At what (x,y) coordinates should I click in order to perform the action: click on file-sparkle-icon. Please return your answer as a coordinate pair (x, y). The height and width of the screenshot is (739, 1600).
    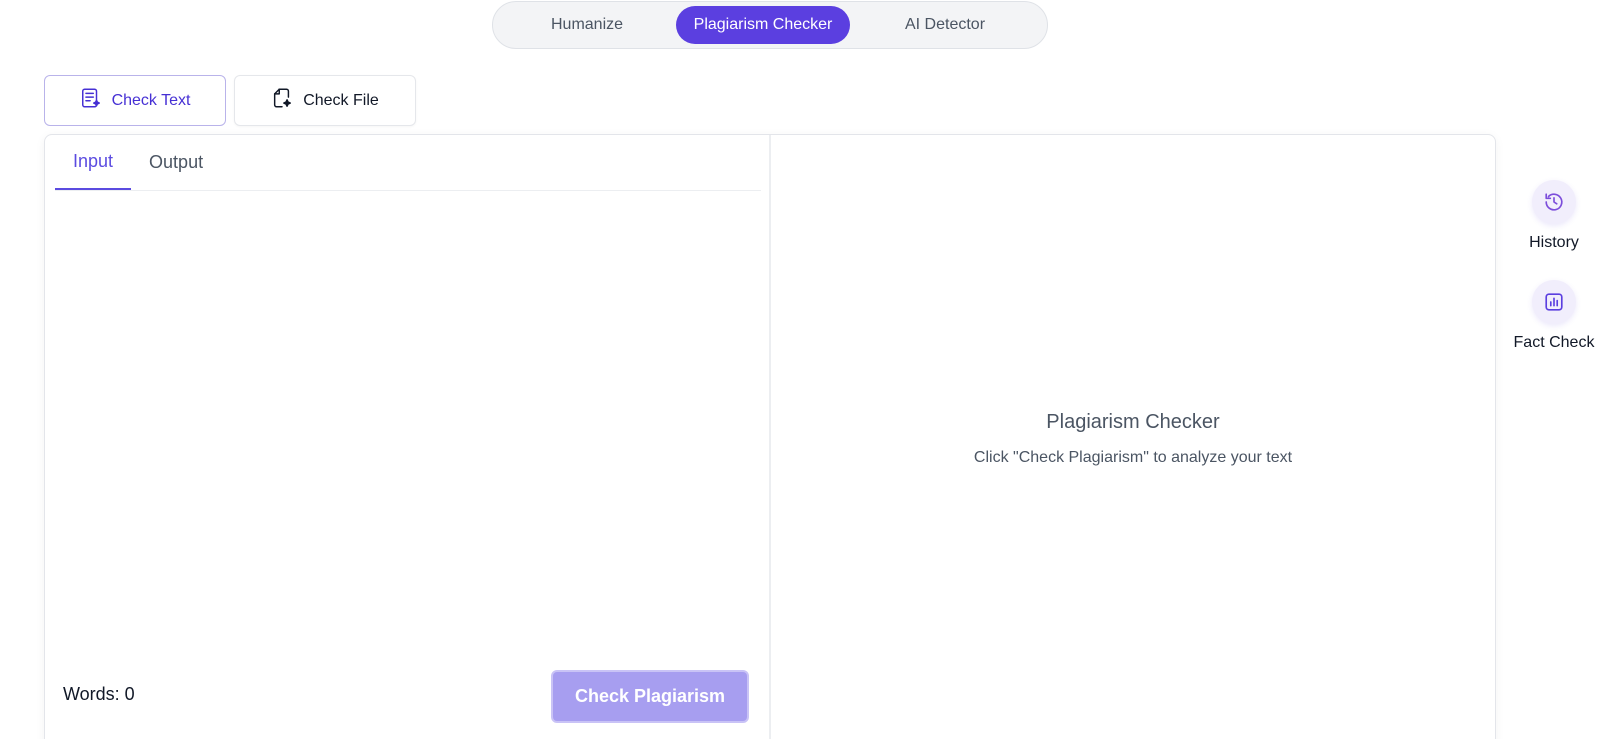
    Looking at the image, I should click on (282, 100).